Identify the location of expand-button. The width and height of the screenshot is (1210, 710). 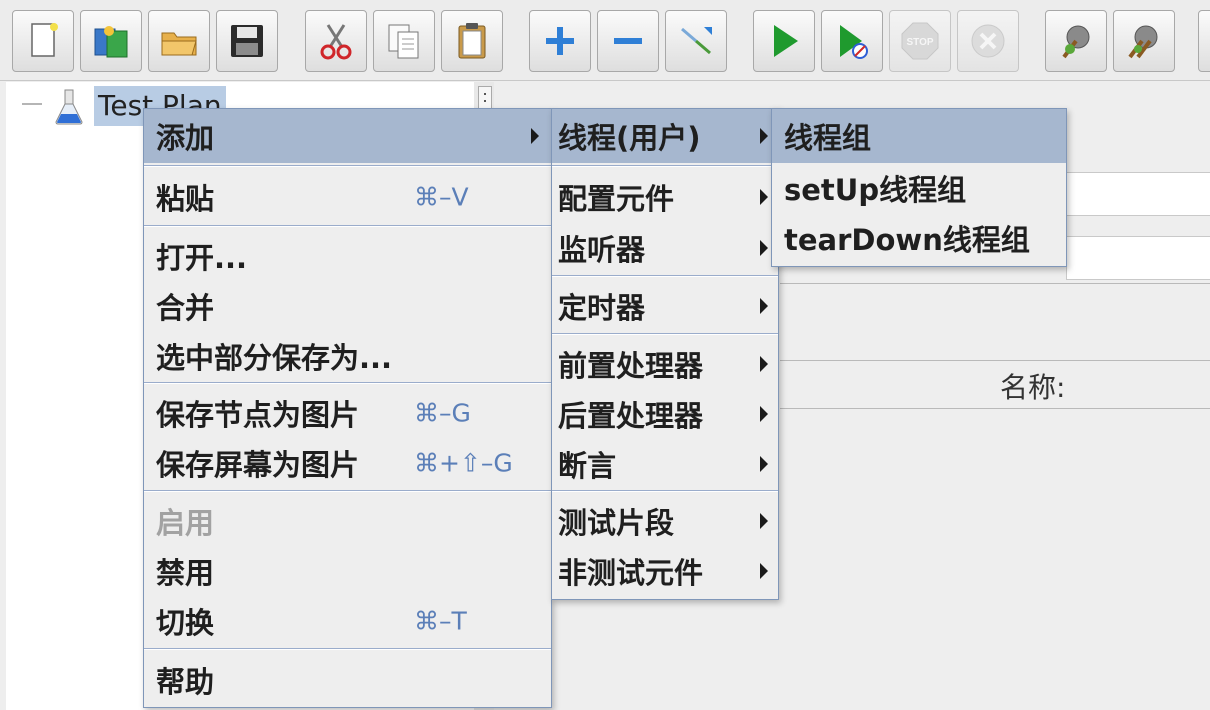
(560, 41).